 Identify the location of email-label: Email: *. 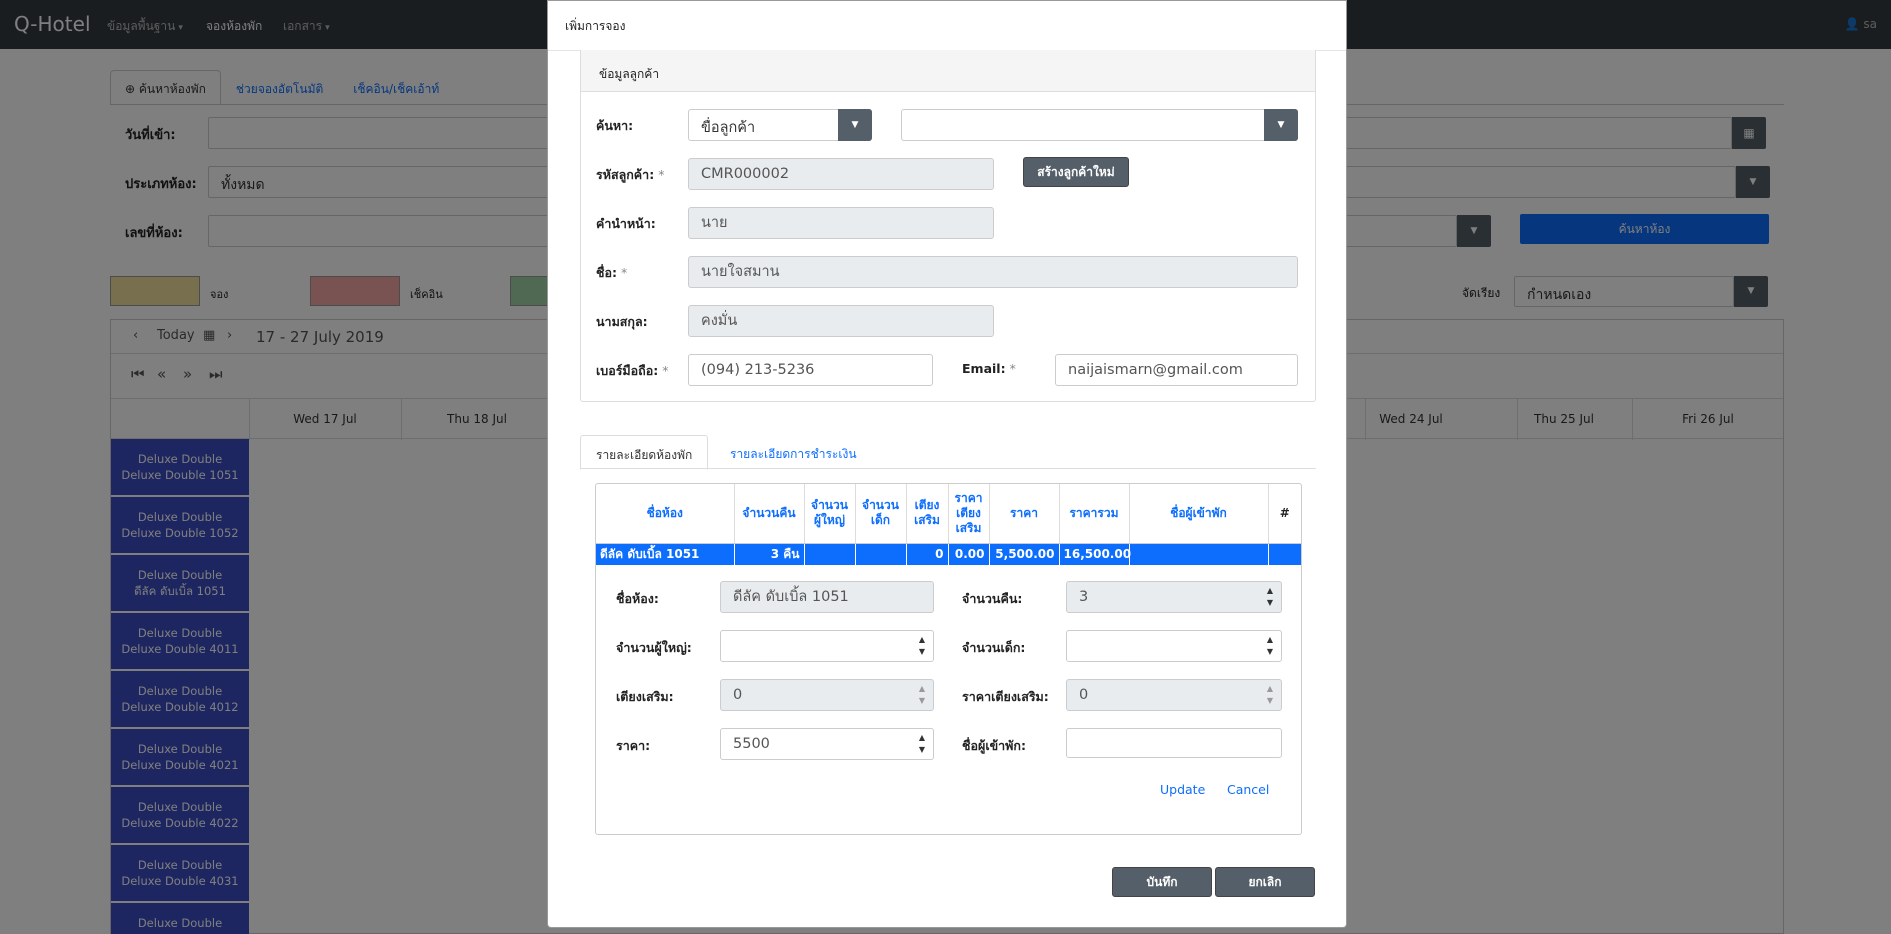
(989, 368).